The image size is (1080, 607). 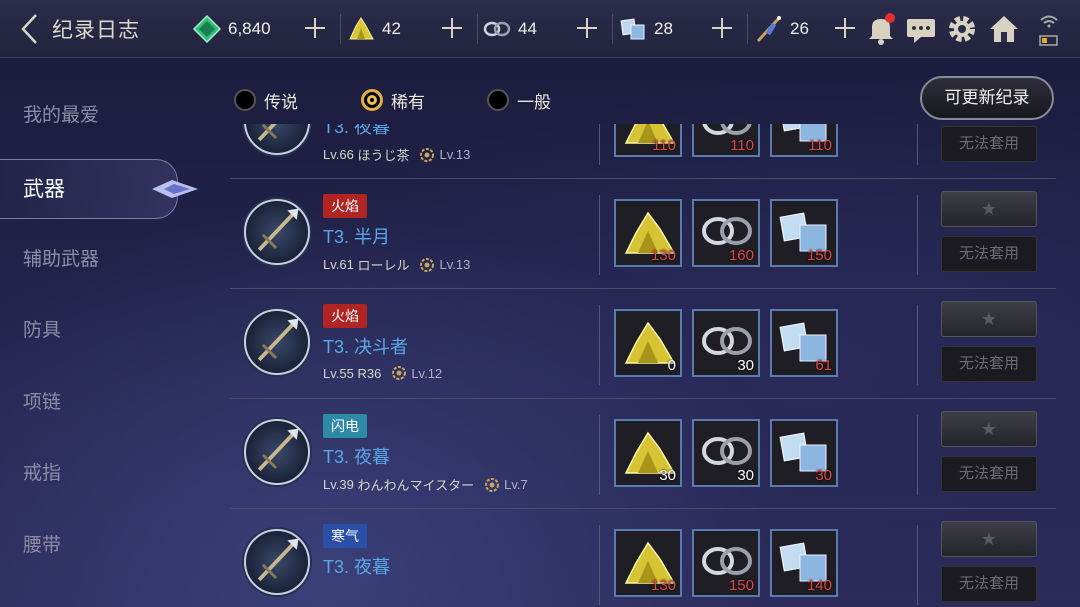 What do you see at coordinates (175, 189) in the screenshot?
I see `active-indicator-icon` at bounding box center [175, 189].